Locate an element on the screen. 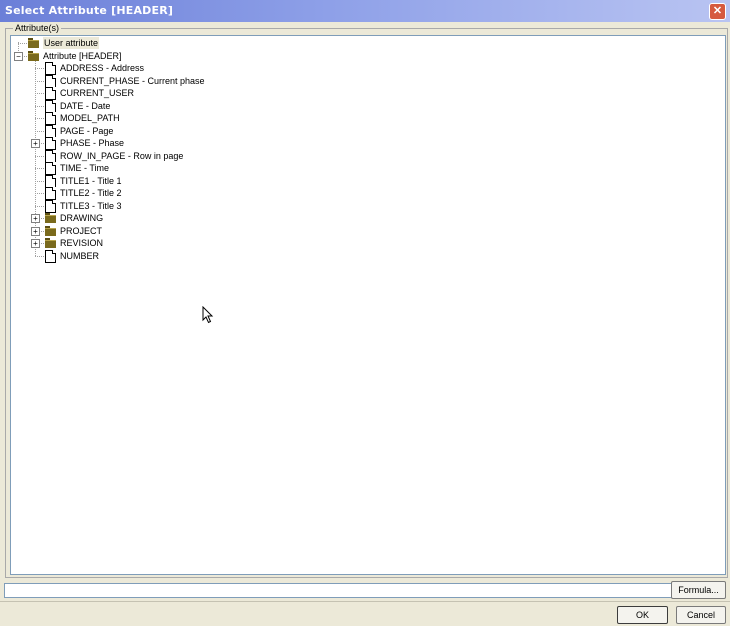 This screenshot has height=626, width=730. close-button: ✕ is located at coordinates (717, 11).